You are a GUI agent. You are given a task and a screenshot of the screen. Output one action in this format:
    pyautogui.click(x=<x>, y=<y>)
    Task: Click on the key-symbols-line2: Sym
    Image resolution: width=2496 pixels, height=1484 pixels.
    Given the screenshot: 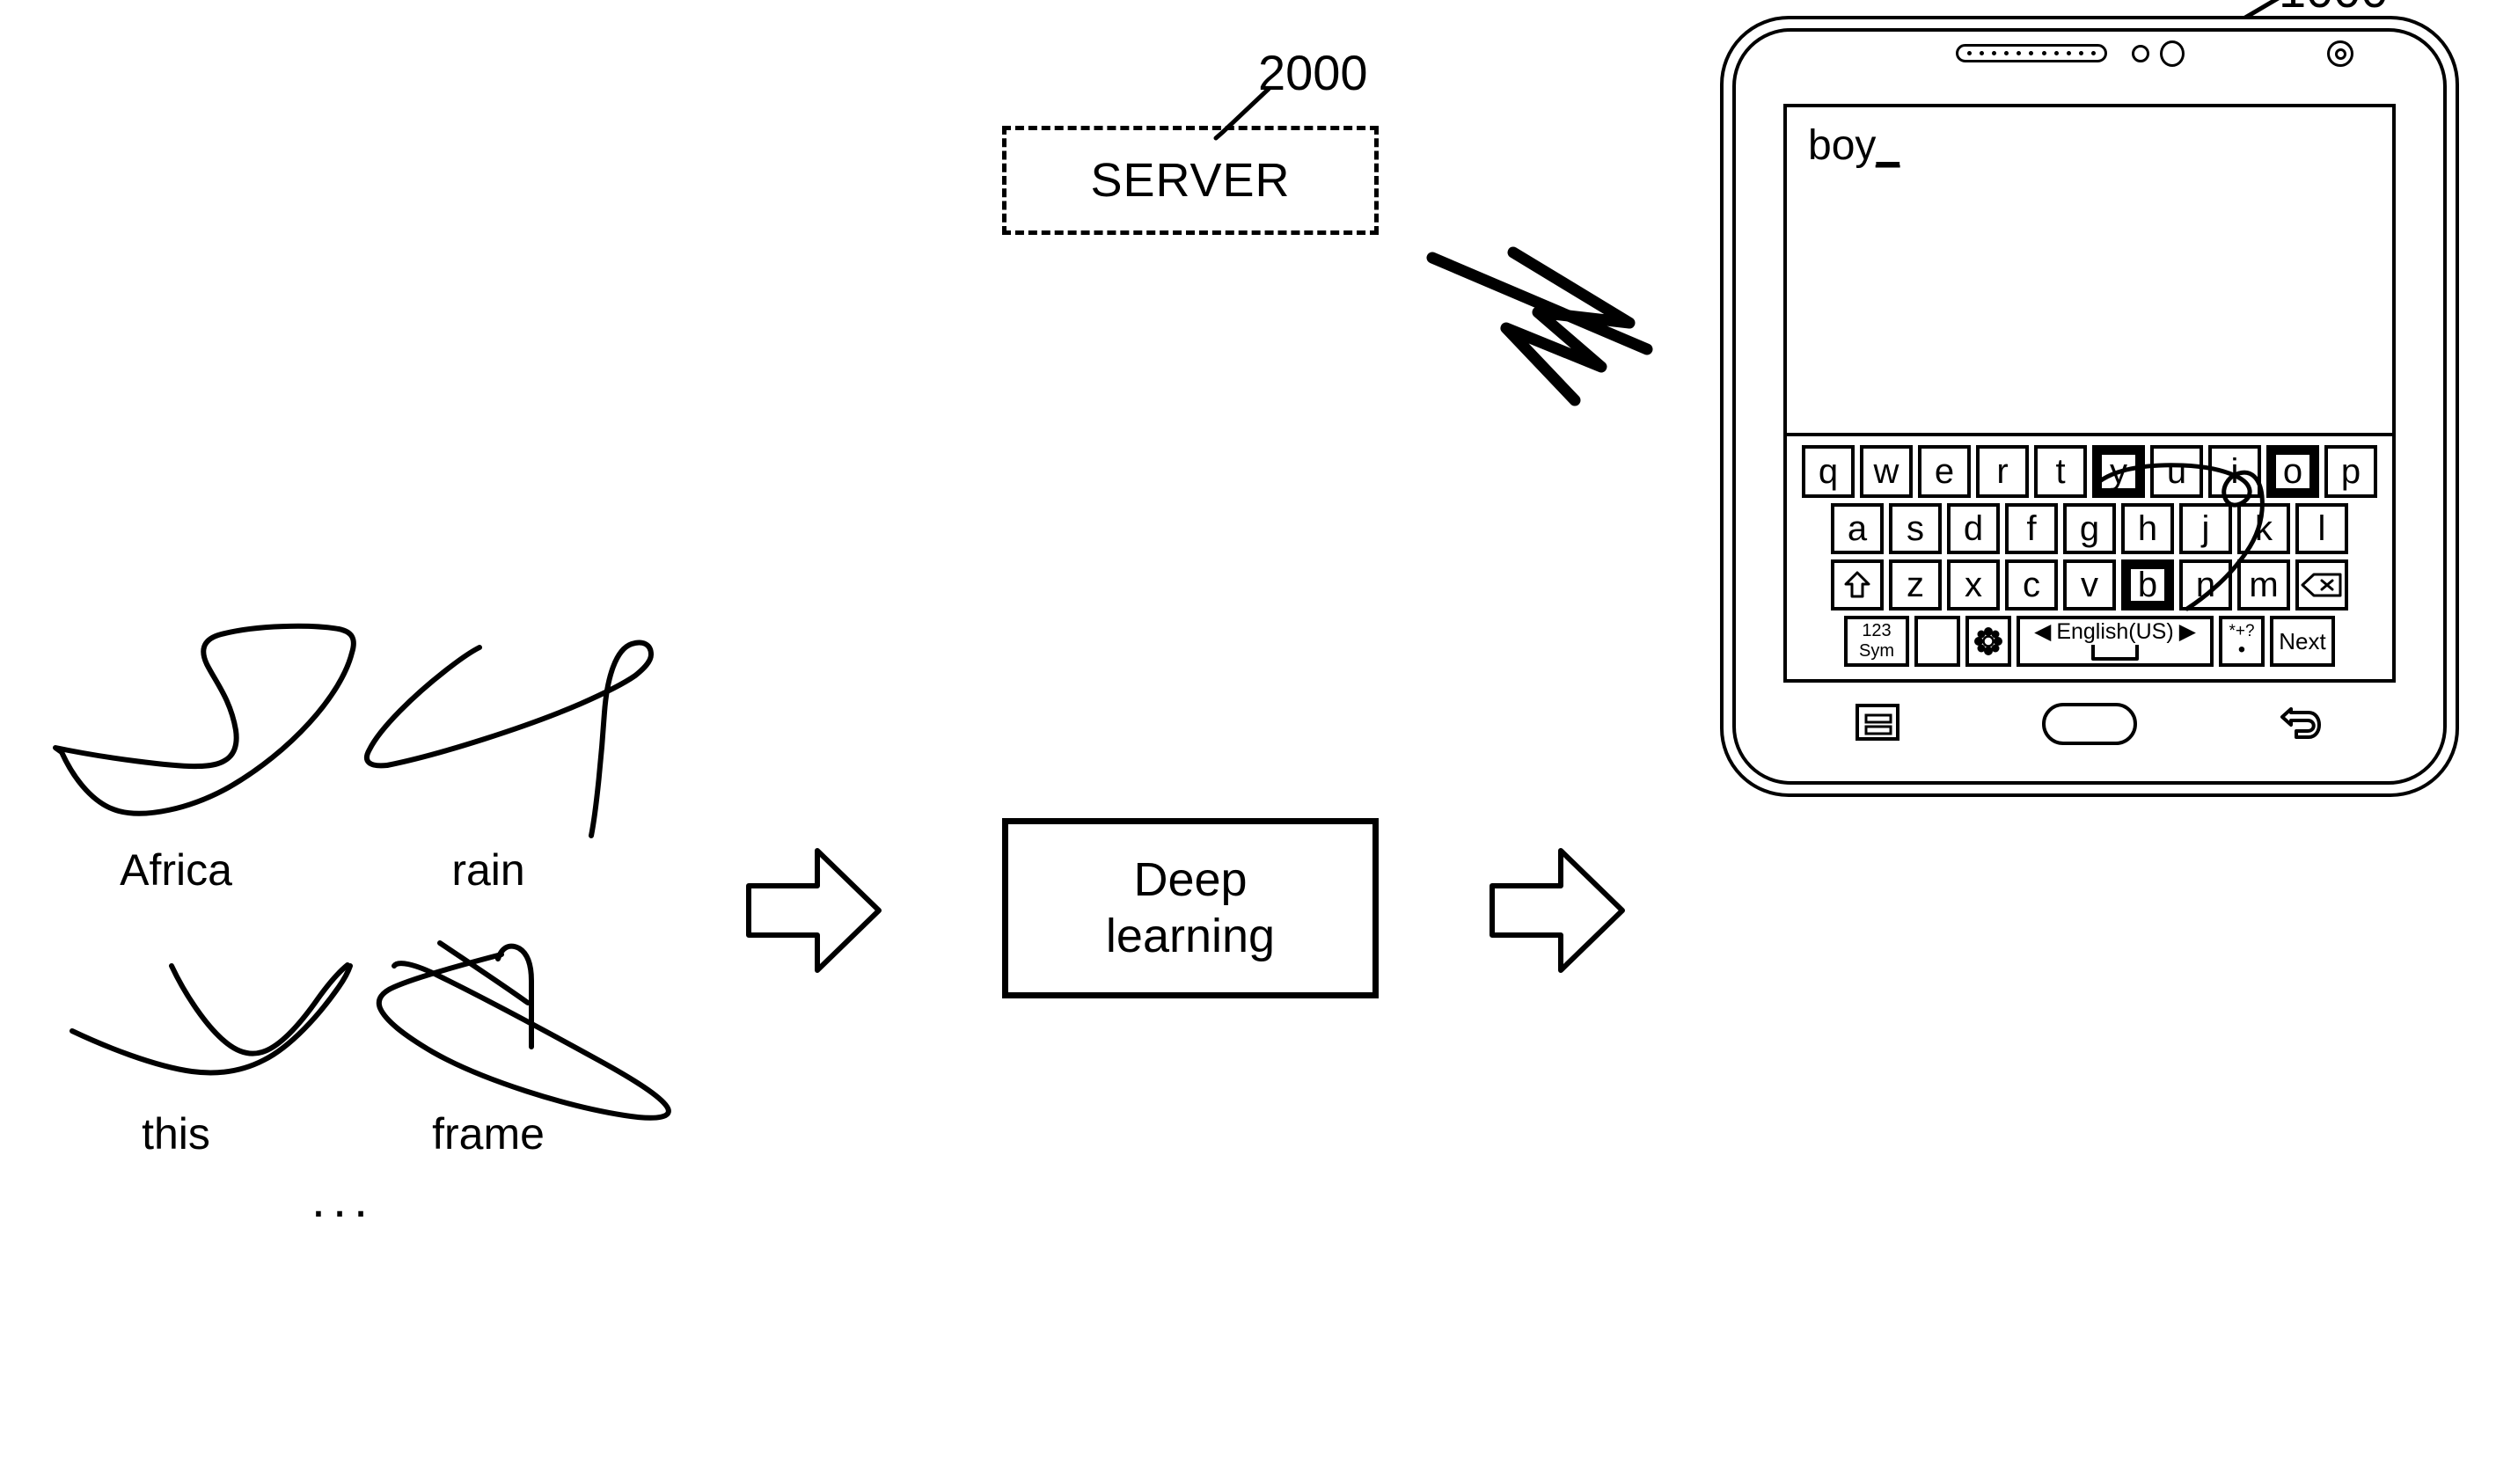 What is the action you would take?
    pyautogui.click(x=1876, y=651)
    